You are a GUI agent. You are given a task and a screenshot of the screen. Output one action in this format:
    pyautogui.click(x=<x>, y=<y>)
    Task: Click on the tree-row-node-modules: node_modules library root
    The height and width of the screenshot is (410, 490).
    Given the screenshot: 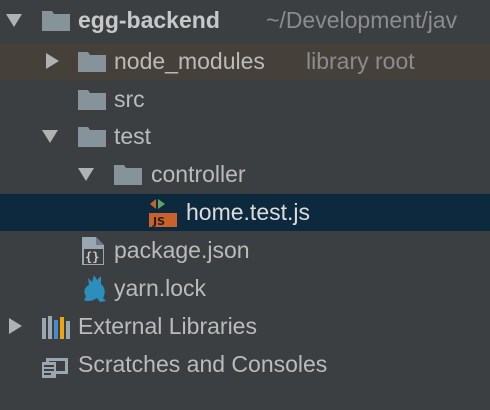 What is the action you would take?
    pyautogui.click(x=245, y=61)
    